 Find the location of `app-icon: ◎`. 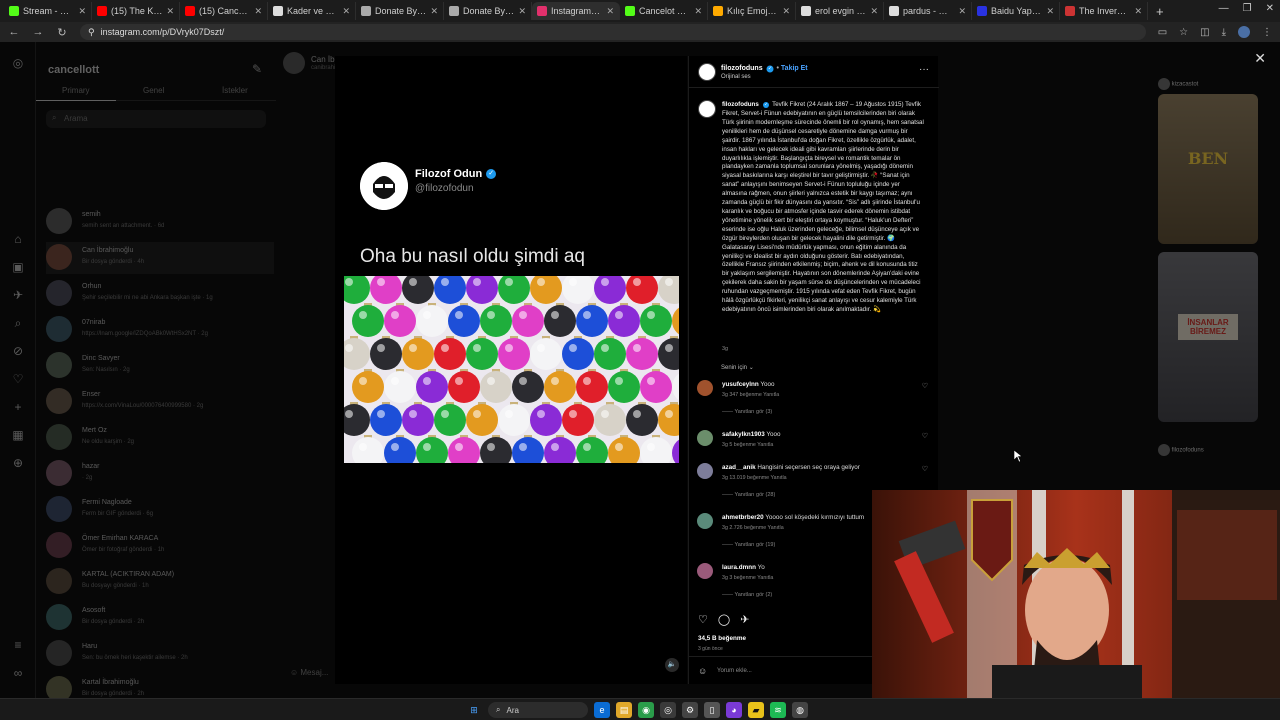

app-icon: ◎ is located at coordinates (668, 710).